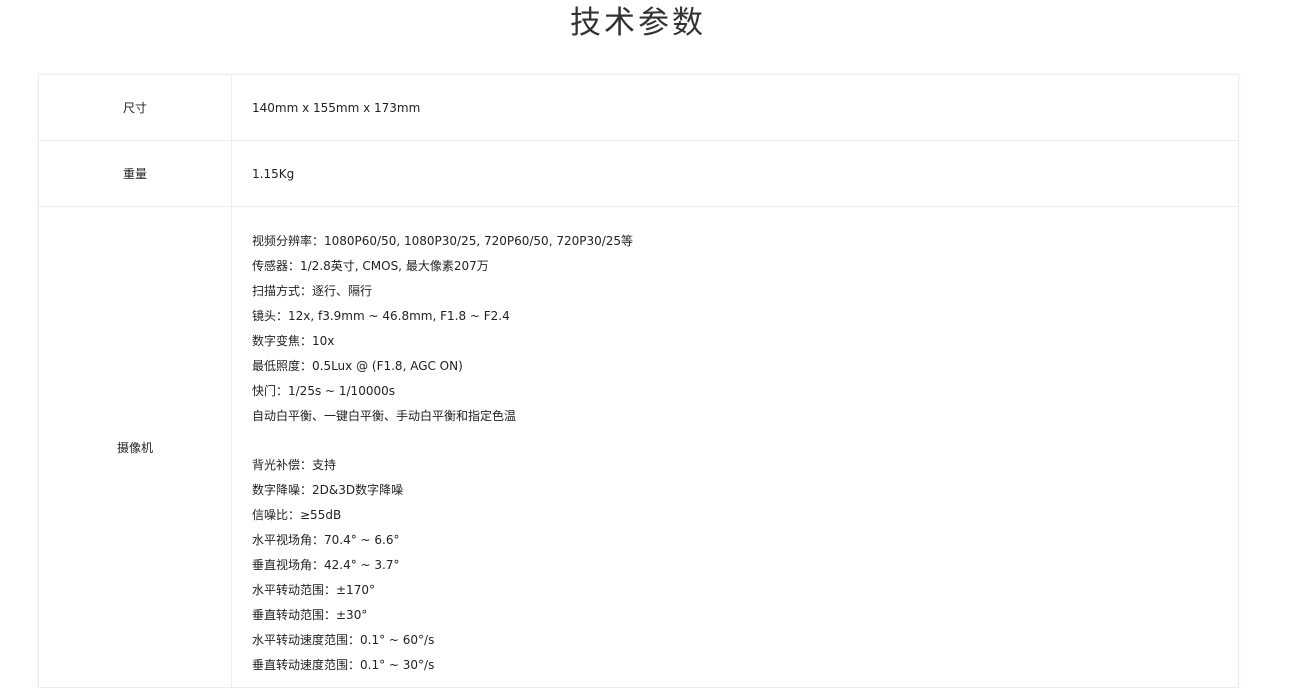 The height and width of the screenshot is (688, 1305). What do you see at coordinates (328, 490) in the screenshot?
I see `camera-spec-line: 数字降噪：2D&3D数字降噪` at bounding box center [328, 490].